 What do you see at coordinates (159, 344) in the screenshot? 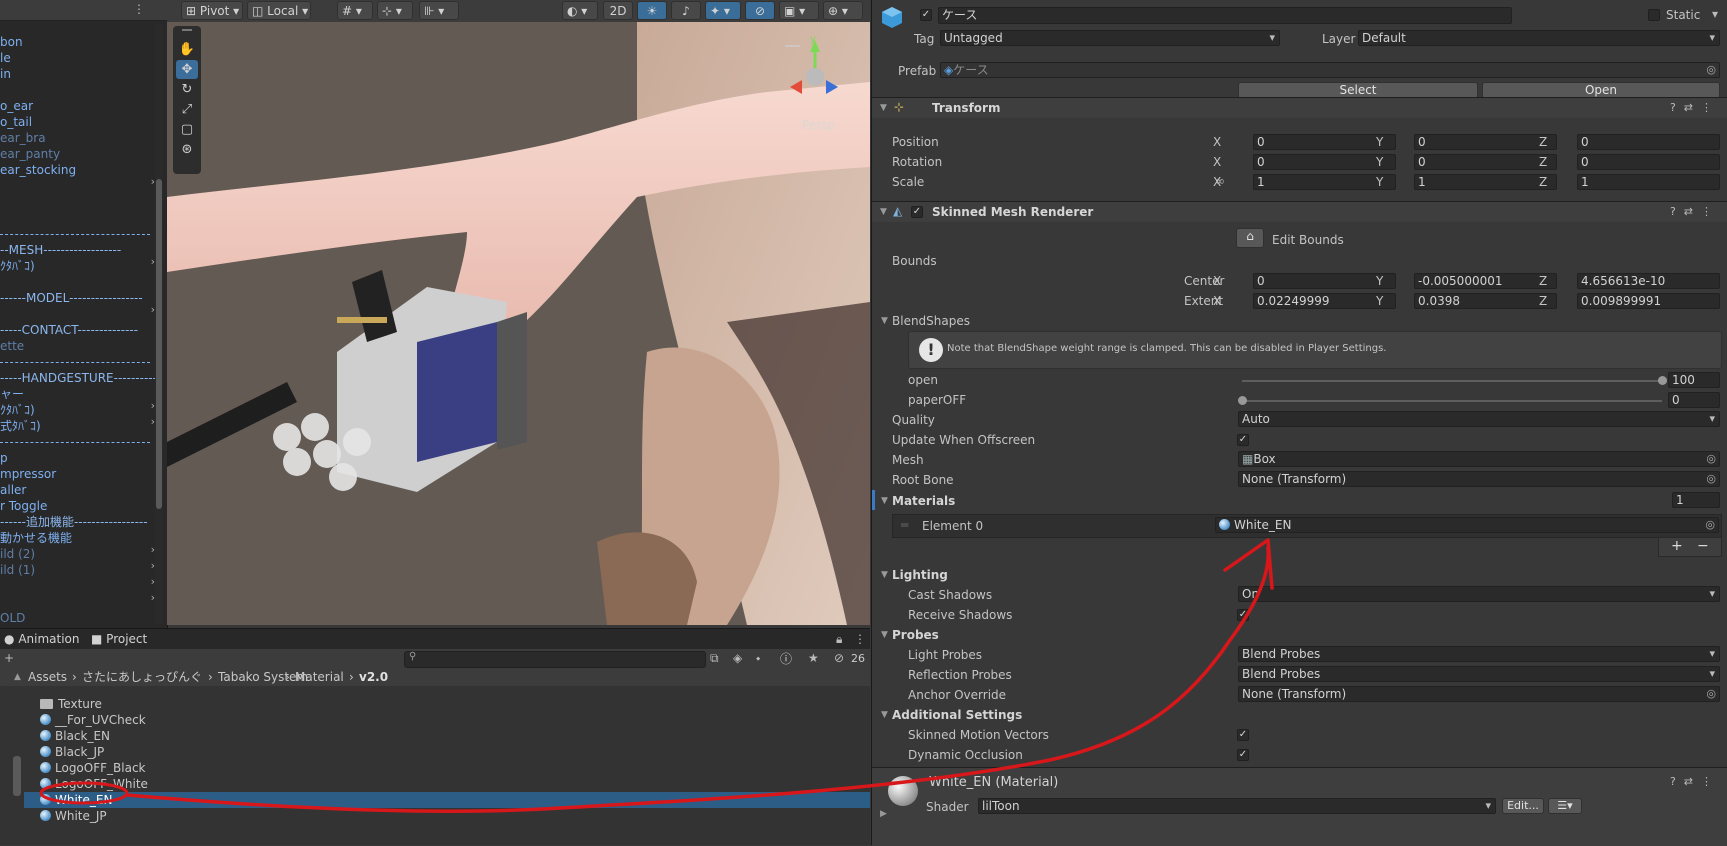
I see `hierarchy-scroll-thumb` at bounding box center [159, 344].